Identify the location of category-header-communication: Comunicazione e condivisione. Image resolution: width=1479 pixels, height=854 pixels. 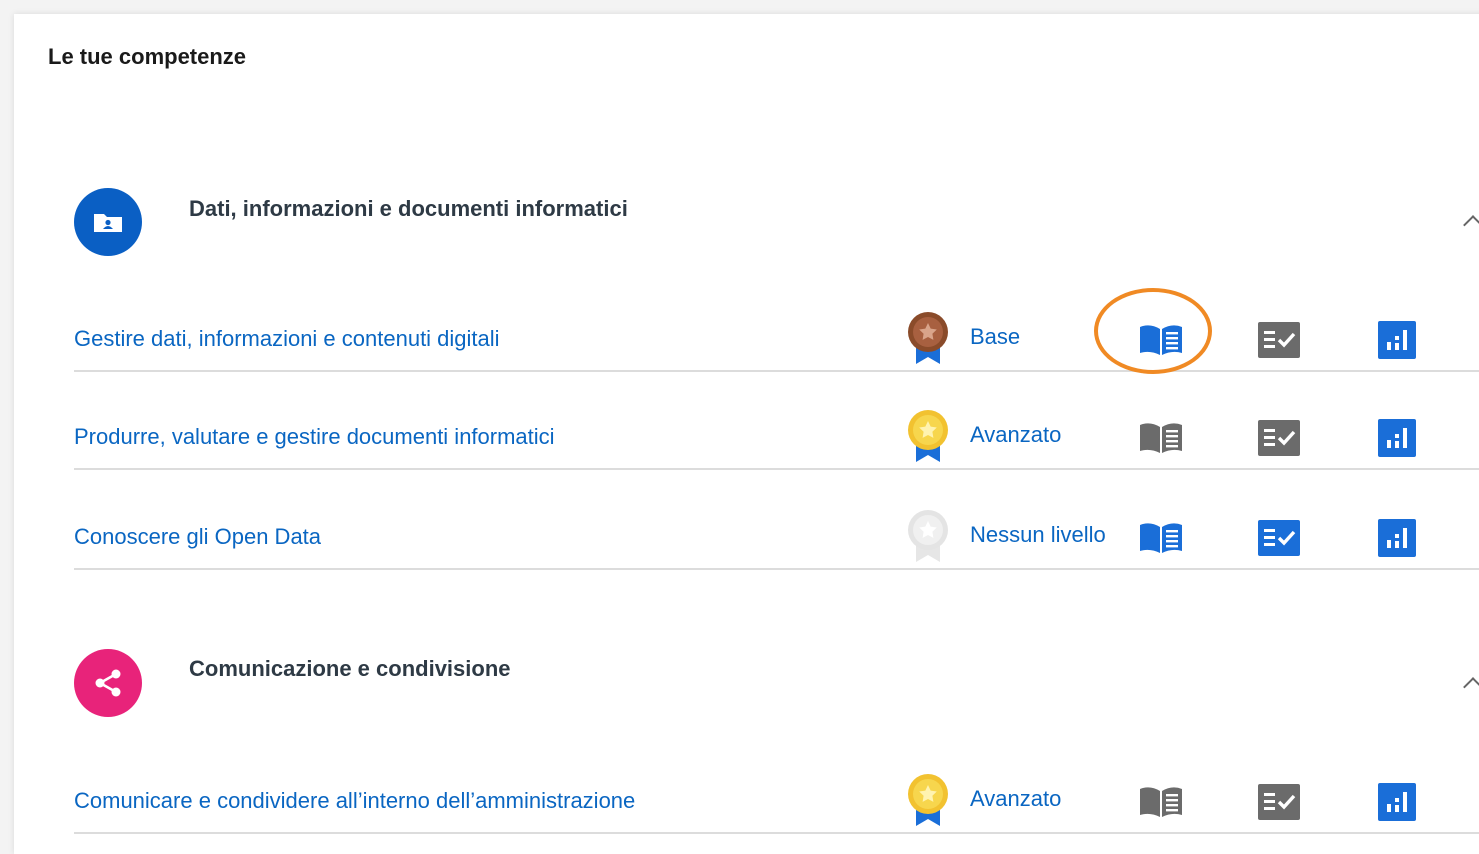
(739, 688).